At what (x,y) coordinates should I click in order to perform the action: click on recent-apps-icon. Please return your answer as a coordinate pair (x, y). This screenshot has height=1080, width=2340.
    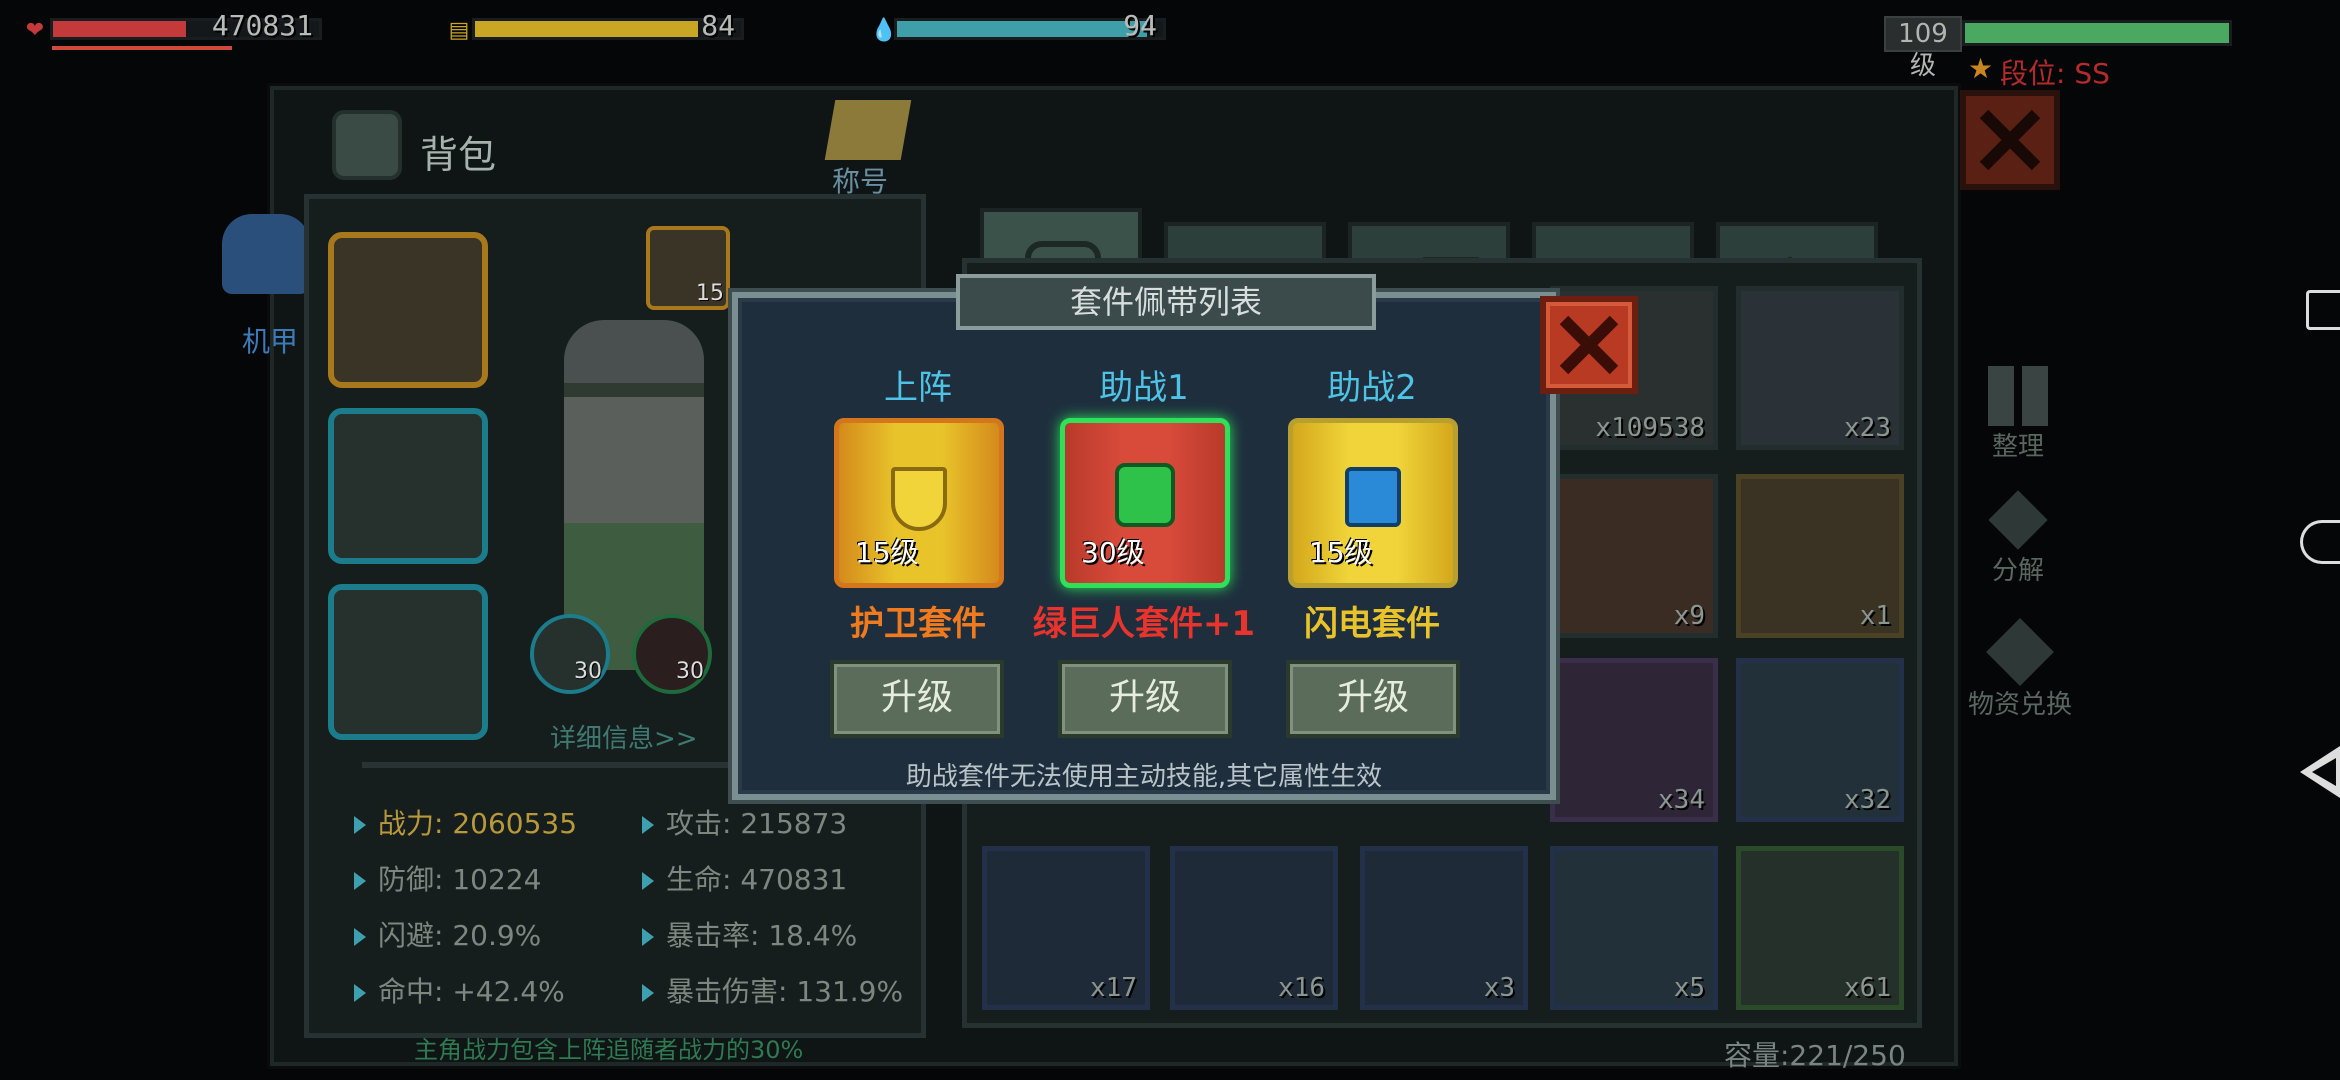
    Looking at the image, I should click on (2323, 310).